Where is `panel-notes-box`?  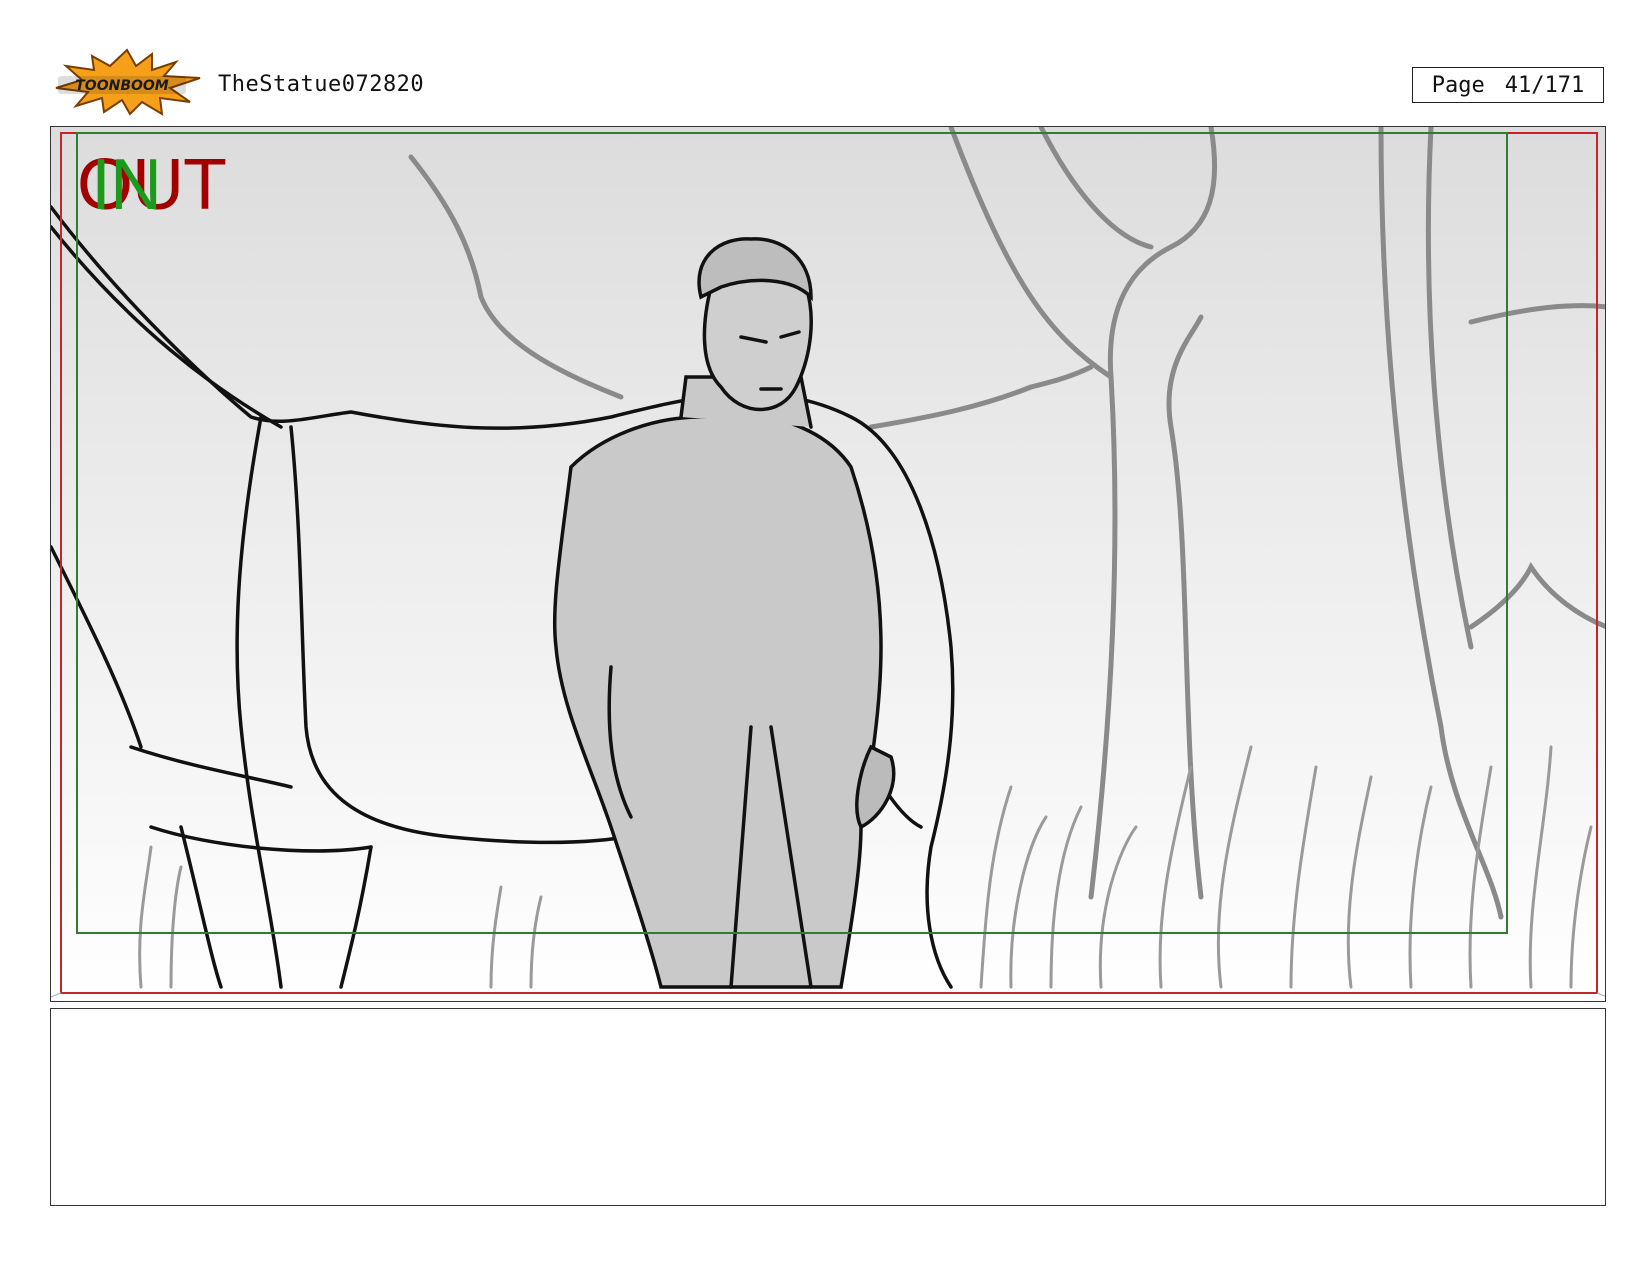 panel-notes-box is located at coordinates (828, 1107).